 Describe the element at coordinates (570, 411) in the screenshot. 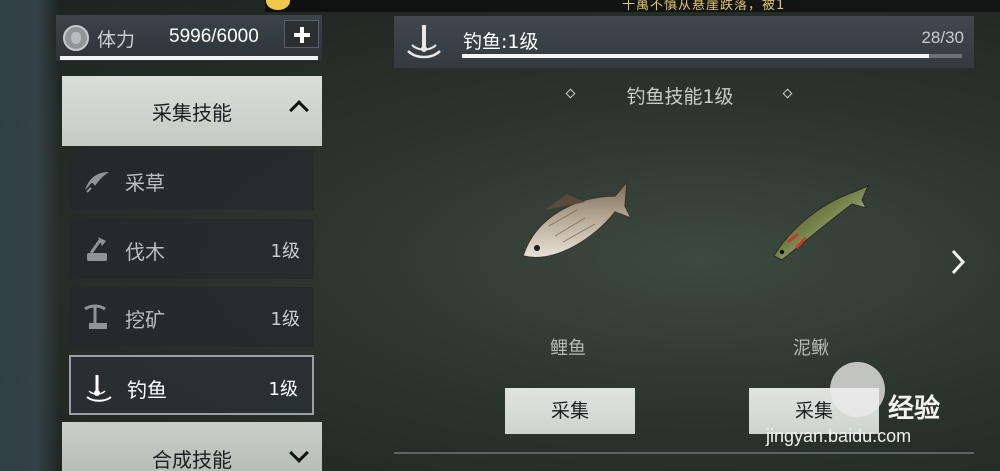

I see `collect-carp-button: 采集` at that location.